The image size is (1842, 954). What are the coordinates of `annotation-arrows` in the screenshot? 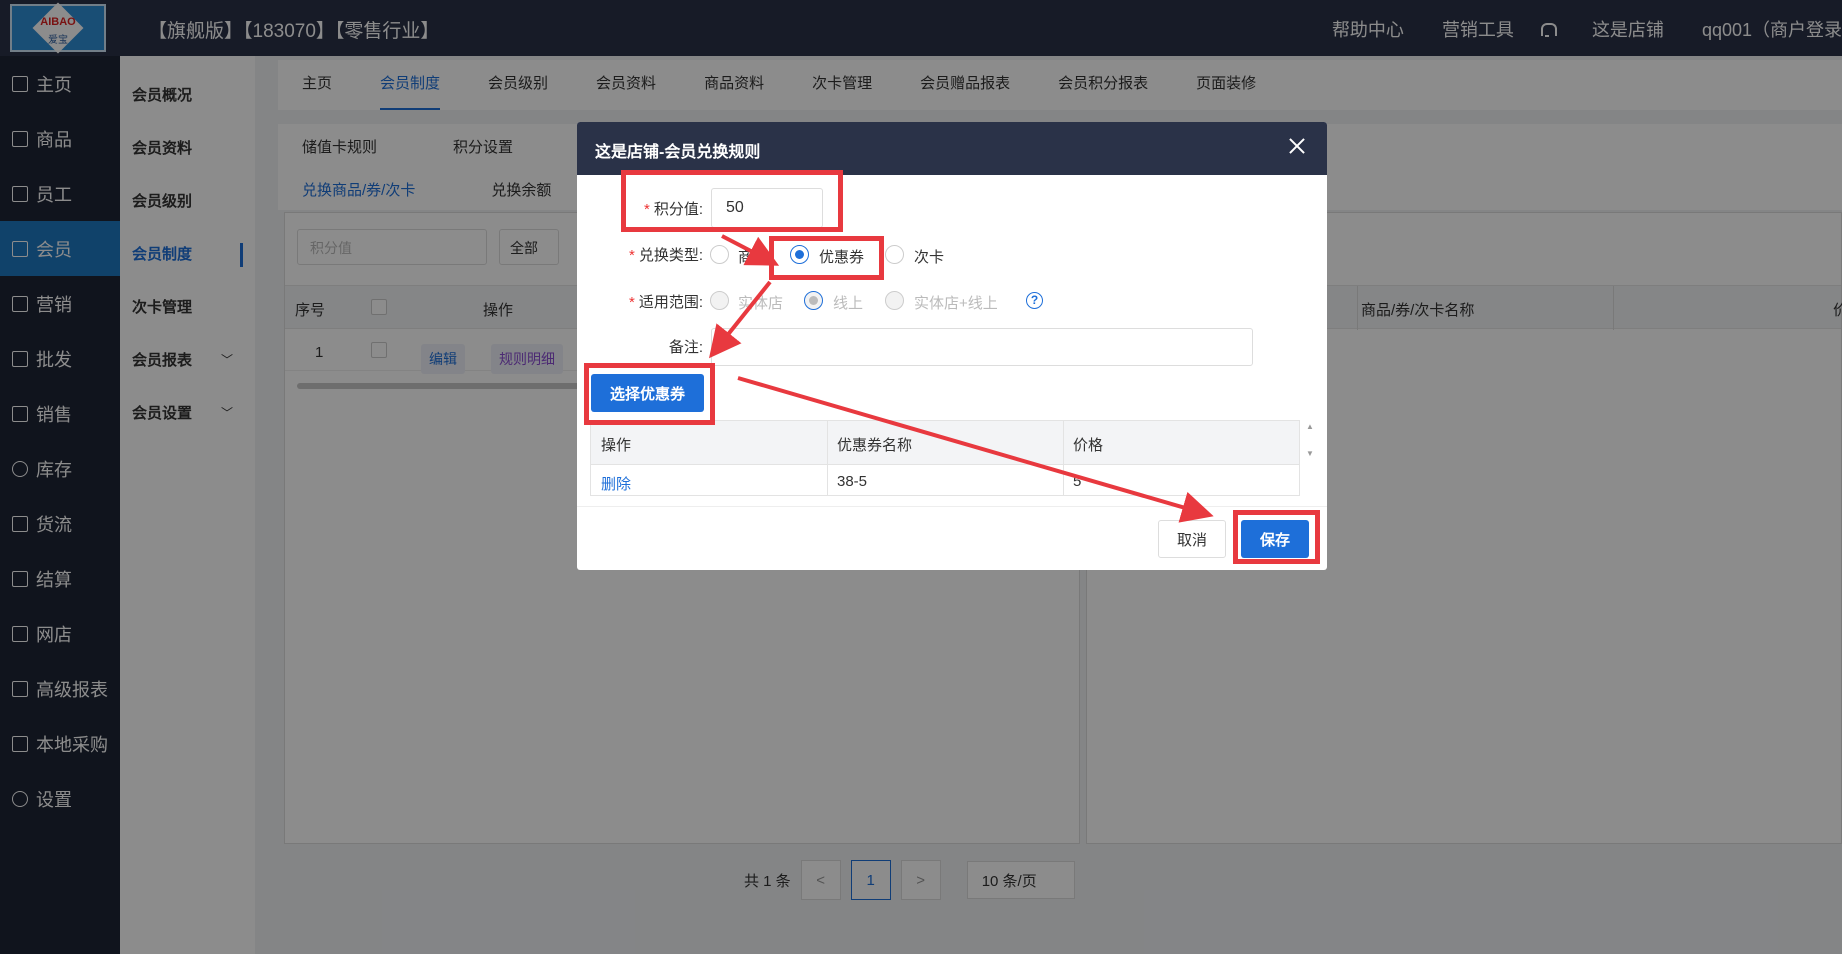 It's located at (961, 378).